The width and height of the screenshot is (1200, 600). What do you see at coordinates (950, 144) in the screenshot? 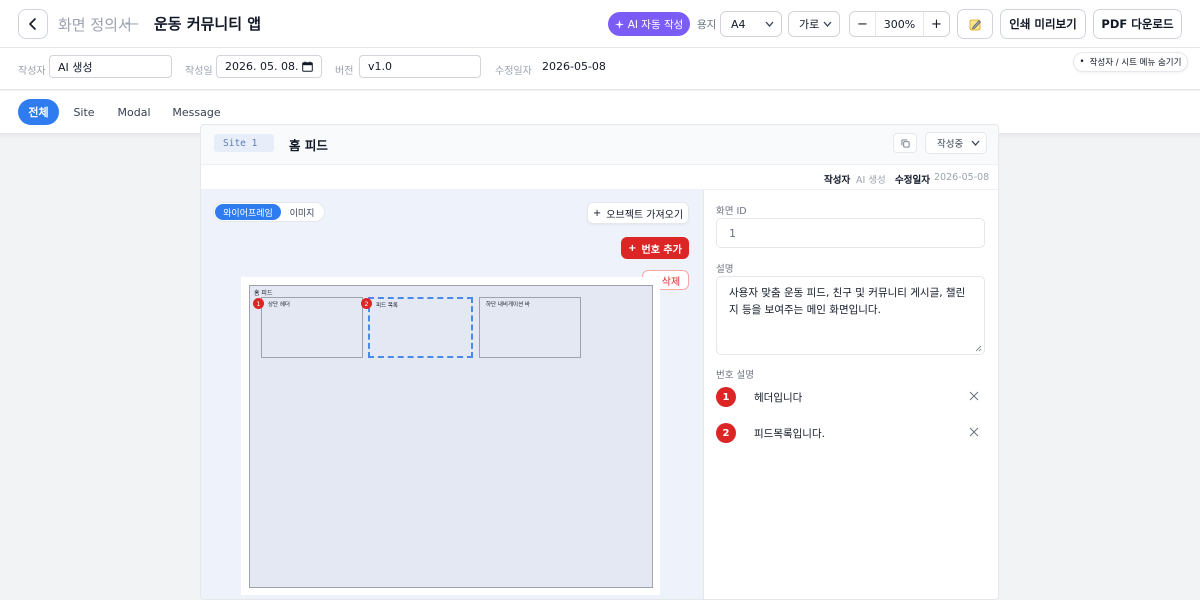
I see `status-value: 작성중` at bounding box center [950, 144].